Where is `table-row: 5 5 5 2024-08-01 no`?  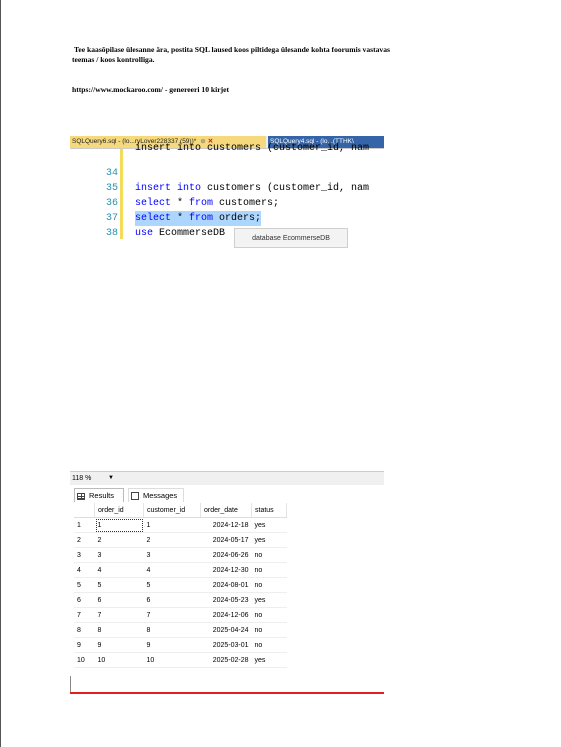 table-row: 5 5 5 2024-08-01 no is located at coordinates (180, 585).